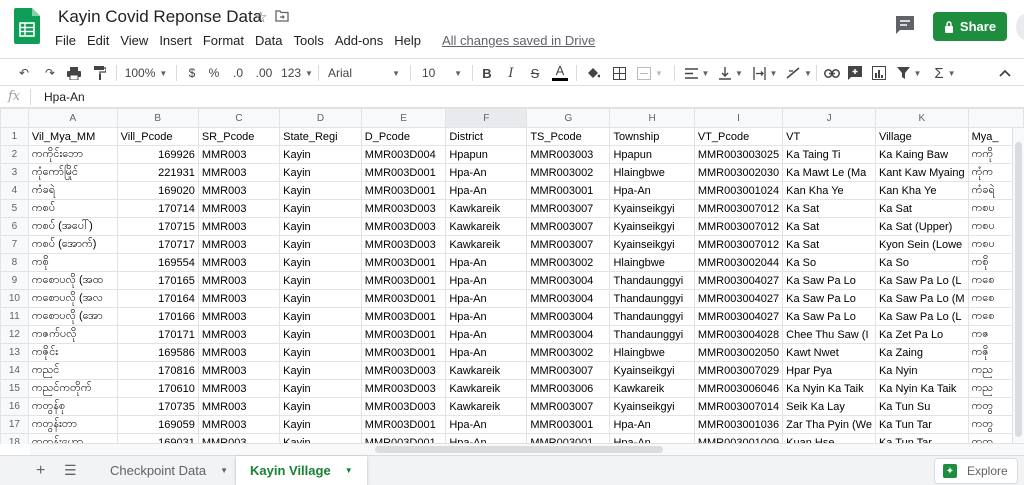  What do you see at coordinates (738, 334) in the screenshot?
I see `cell: MMR003004028` at bounding box center [738, 334].